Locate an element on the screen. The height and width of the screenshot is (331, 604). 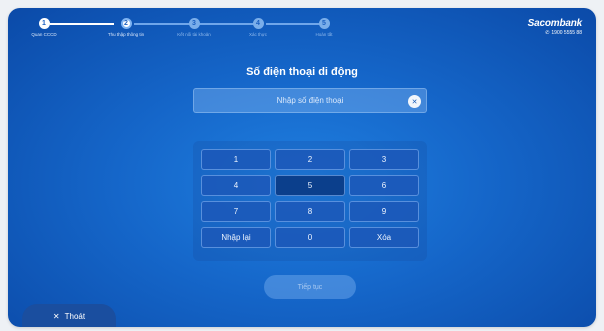
key-0: 0 is located at coordinates (310, 237).